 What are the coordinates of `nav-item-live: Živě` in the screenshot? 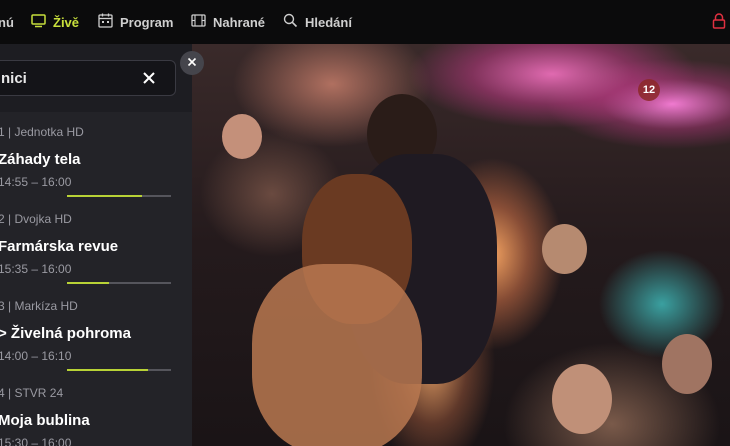 It's located at (55, 22).